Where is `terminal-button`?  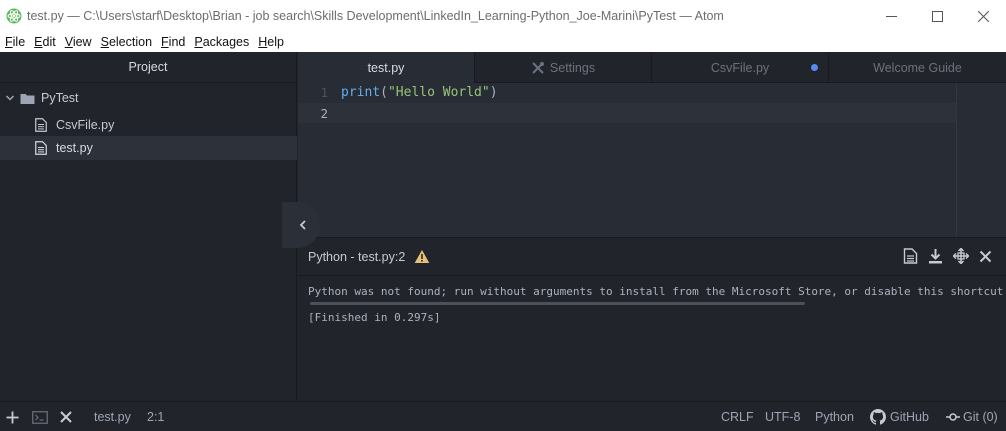
terminal-button is located at coordinates (40, 416).